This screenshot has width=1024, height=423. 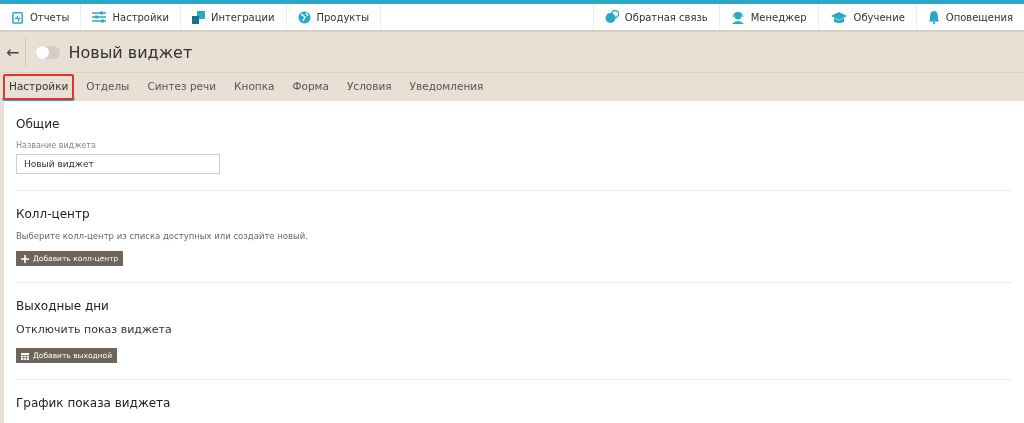 I want to click on tab: Форма, so click(x=310, y=87).